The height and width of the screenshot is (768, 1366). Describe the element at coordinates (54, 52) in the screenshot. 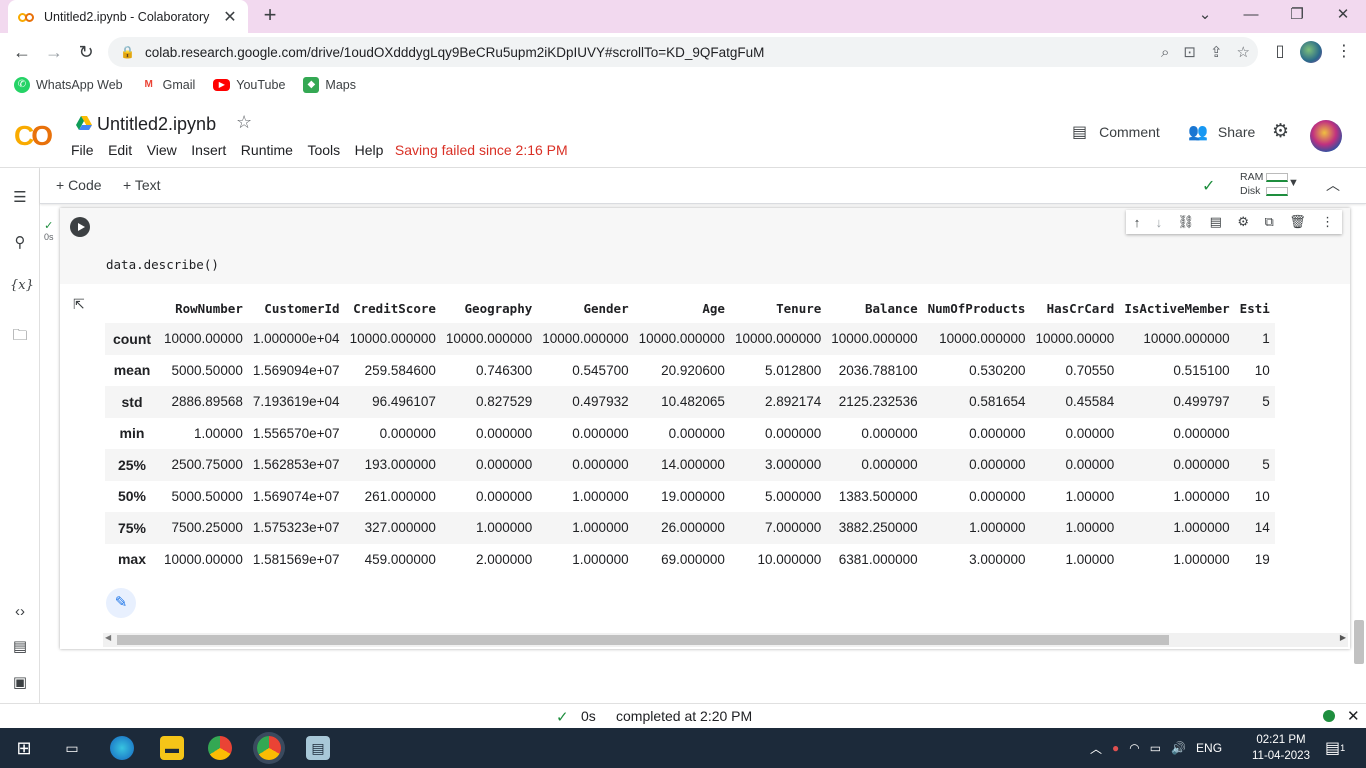

I see `forward-button: →` at that location.